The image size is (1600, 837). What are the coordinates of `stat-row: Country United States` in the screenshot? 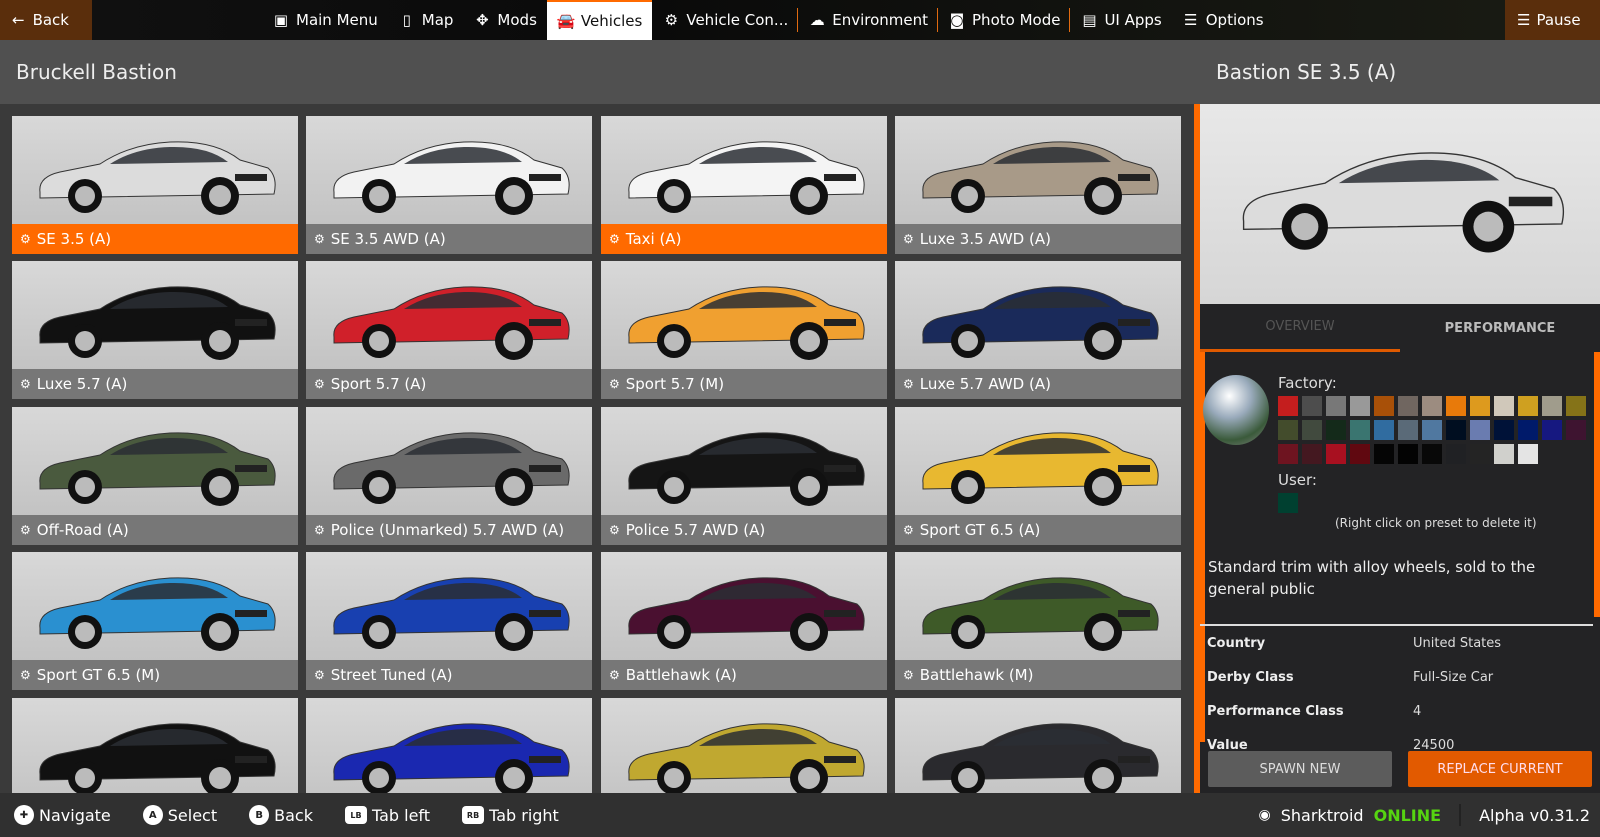 It's located at (1397, 643).